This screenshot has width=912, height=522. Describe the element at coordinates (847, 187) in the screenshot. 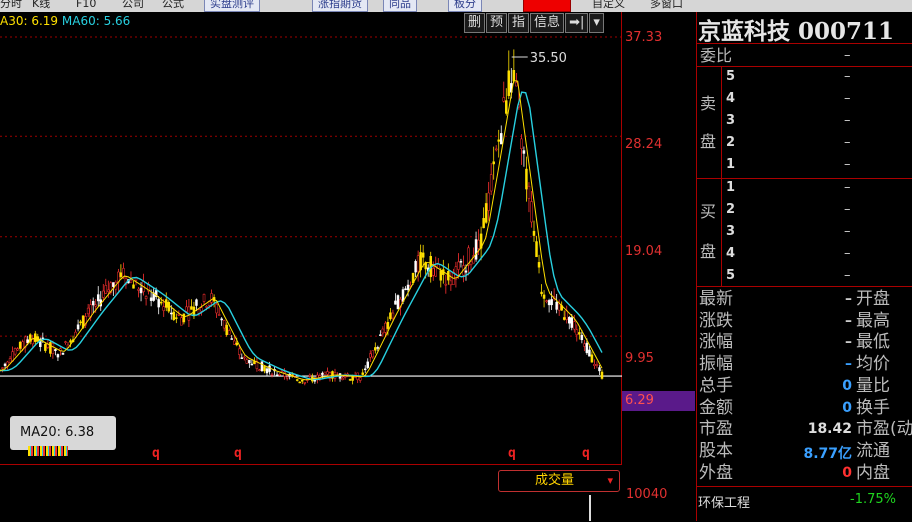

I see `buy-level-value: –` at that location.